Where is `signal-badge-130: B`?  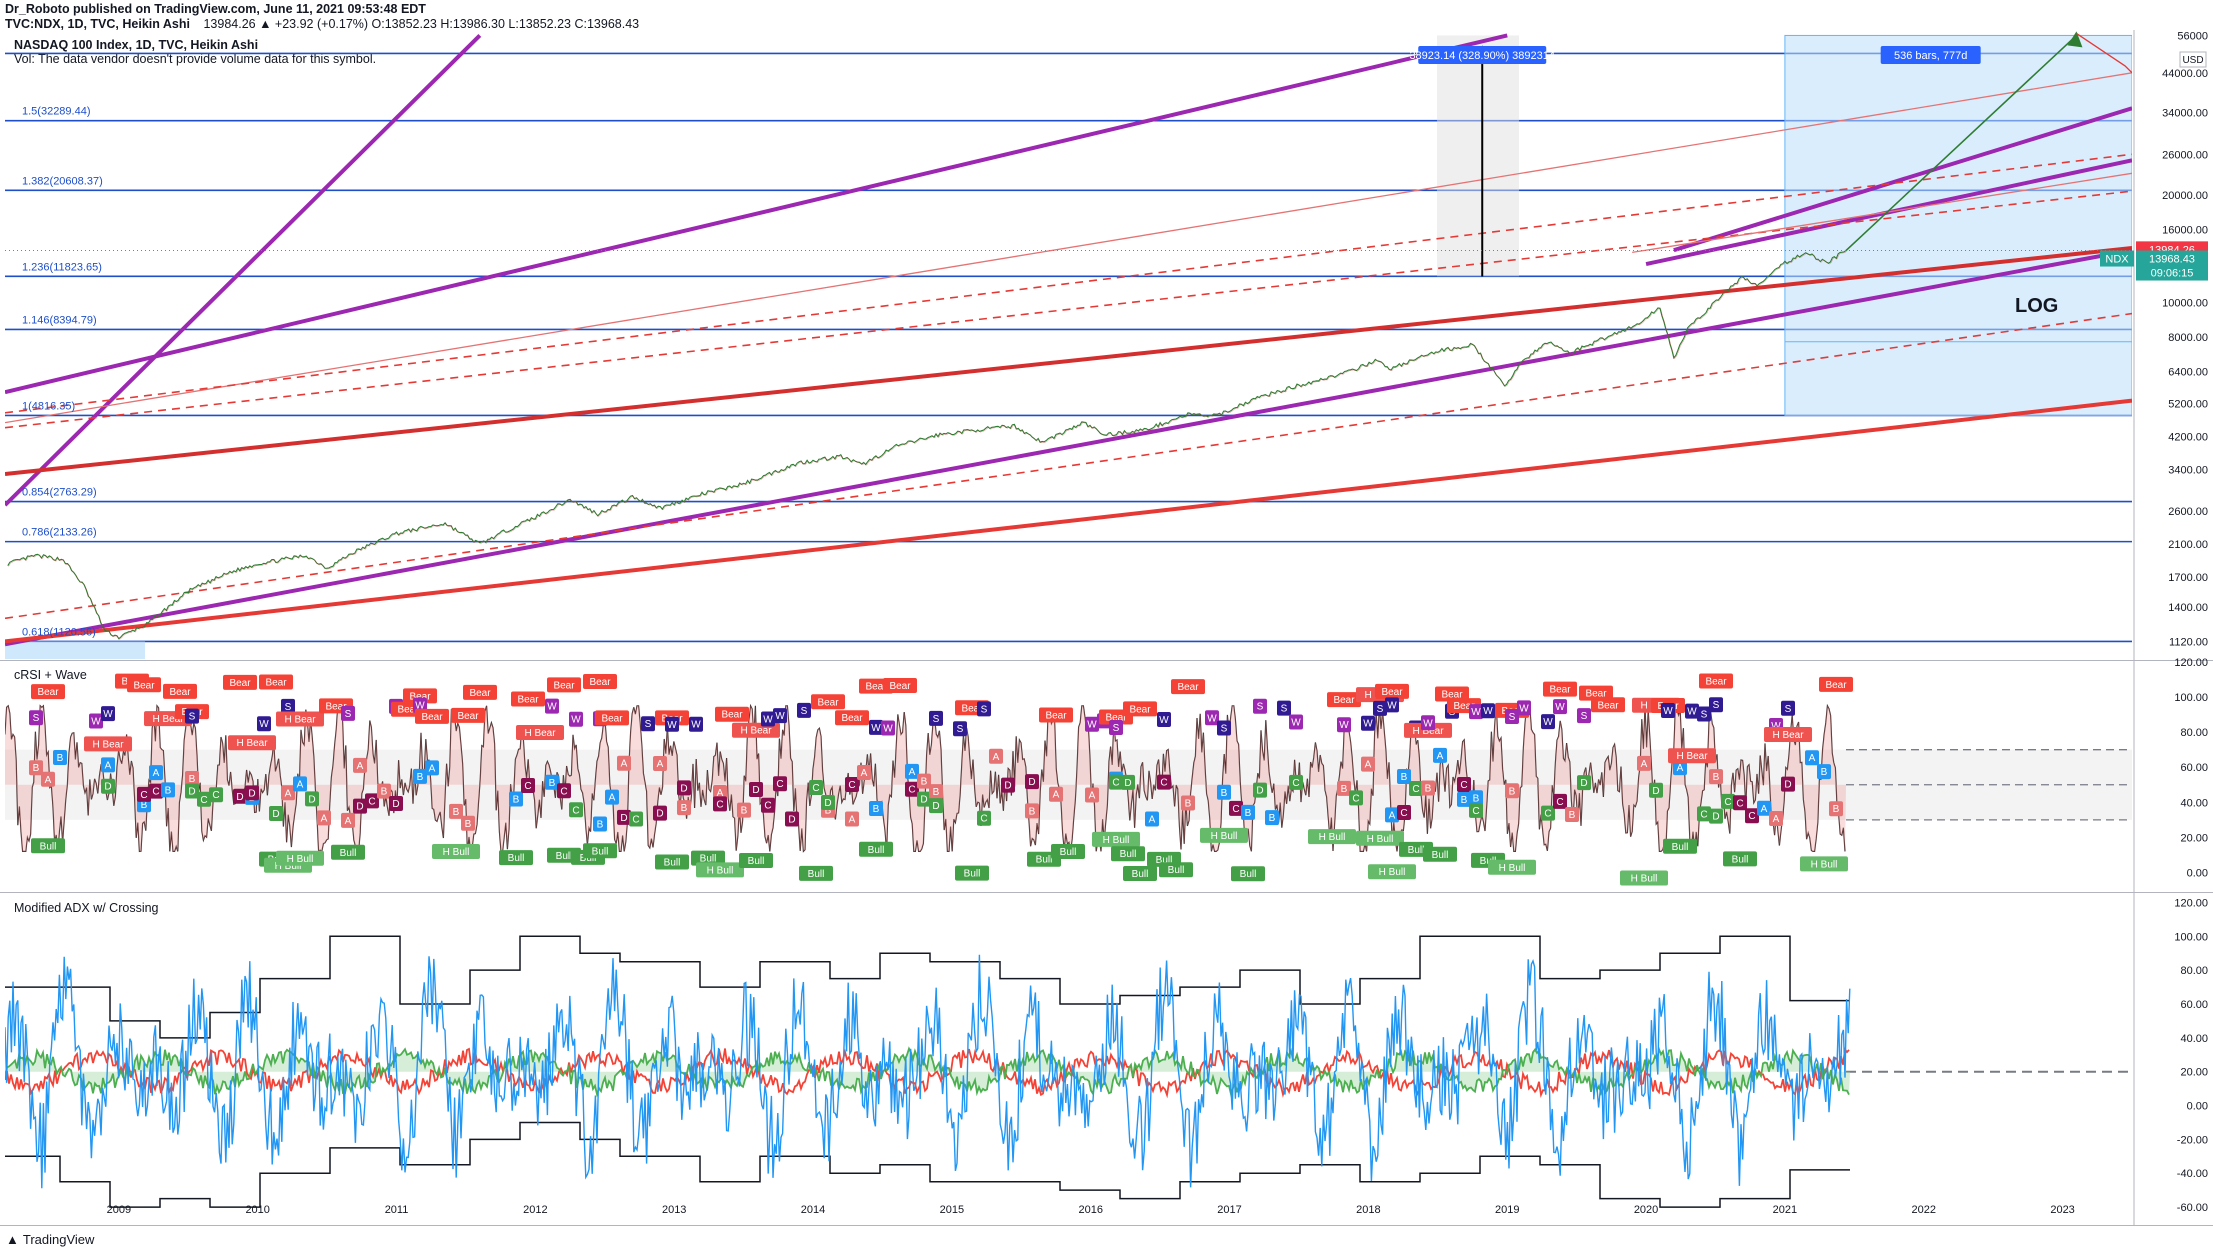
signal-badge-130: B is located at coordinates (936, 792).